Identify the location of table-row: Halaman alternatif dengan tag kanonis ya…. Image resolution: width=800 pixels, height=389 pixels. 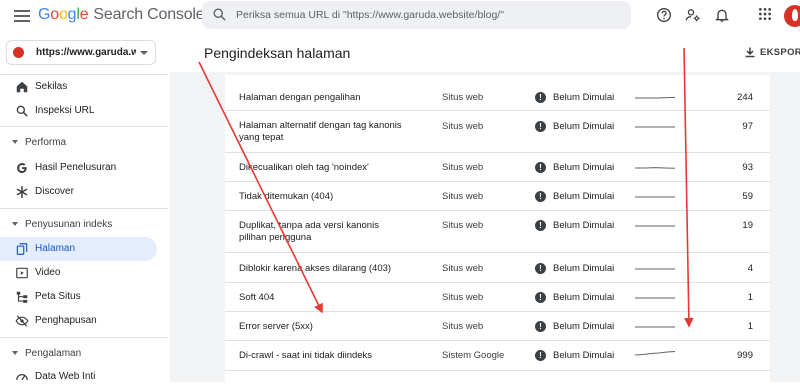
(497, 132).